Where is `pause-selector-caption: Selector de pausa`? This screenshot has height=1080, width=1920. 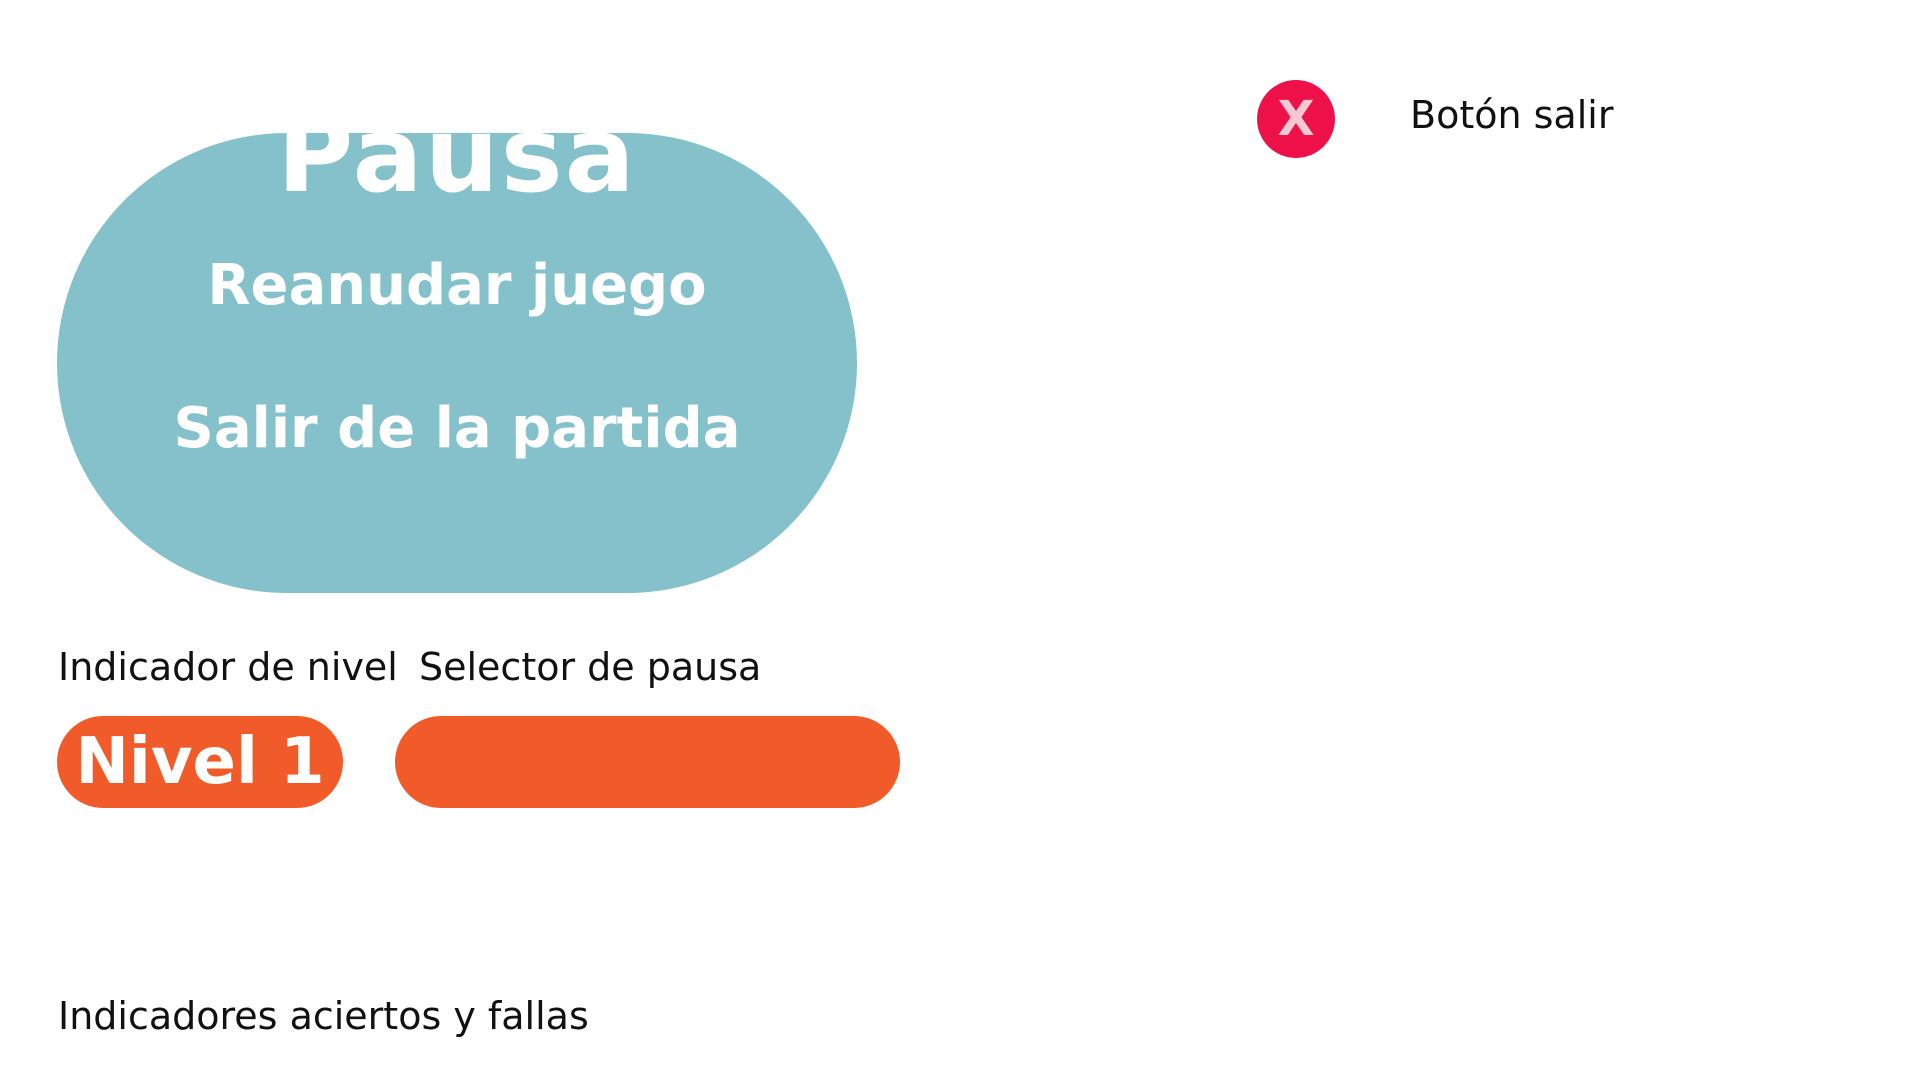 pause-selector-caption: Selector de pausa is located at coordinates (590, 667).